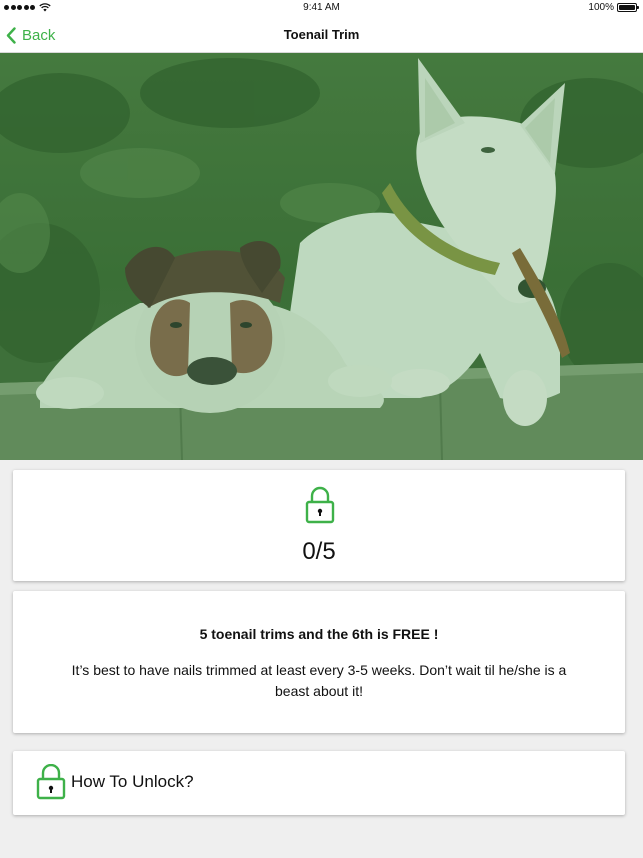 This screenshot has height=858, width=643. Describe the element at coordinates (132, 781) in the screenshot. I see `how-to-unlock-label: How To Unlock?` at that location.